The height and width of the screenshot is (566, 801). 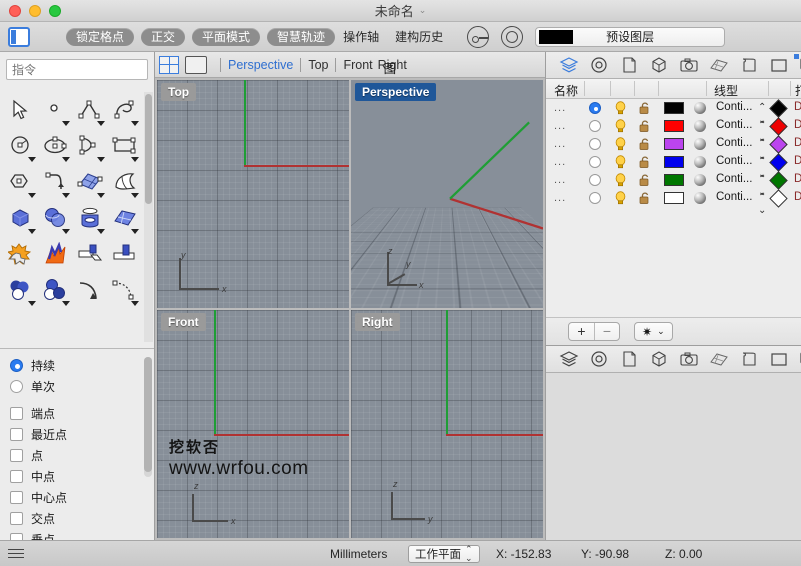 I want to click on surface-sweep-icon, so click(x=125, y=182).